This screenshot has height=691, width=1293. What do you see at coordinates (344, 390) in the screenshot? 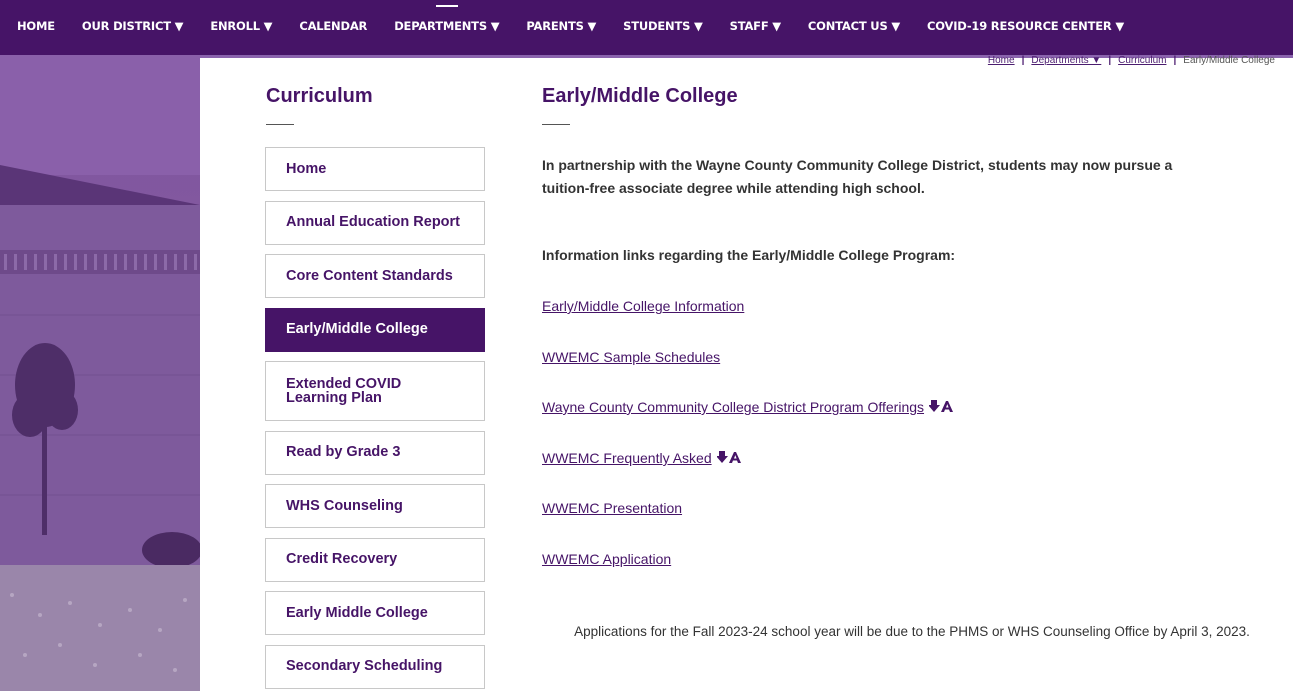
I see `sidebar-item-label: Extended COVID Learning Plan` at bounding box center [344, 390].